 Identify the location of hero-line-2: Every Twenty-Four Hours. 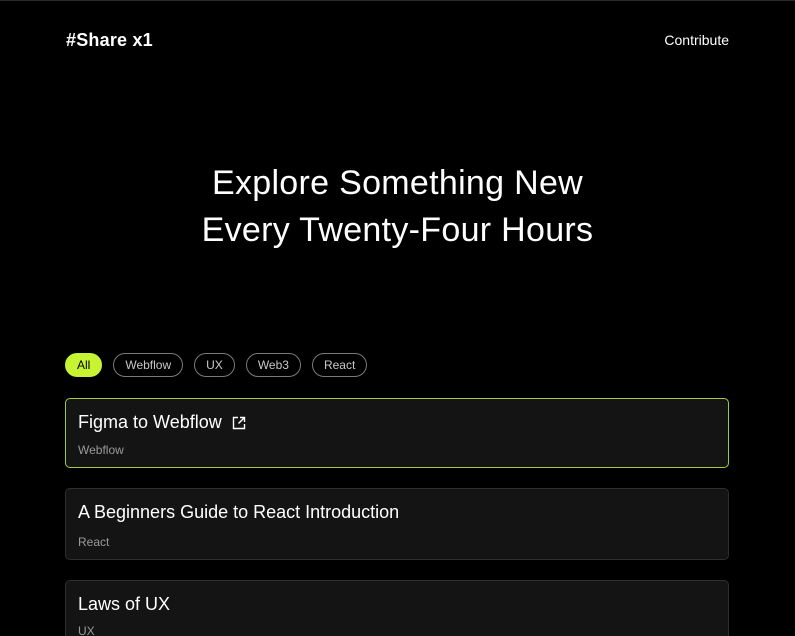
(397, 230).